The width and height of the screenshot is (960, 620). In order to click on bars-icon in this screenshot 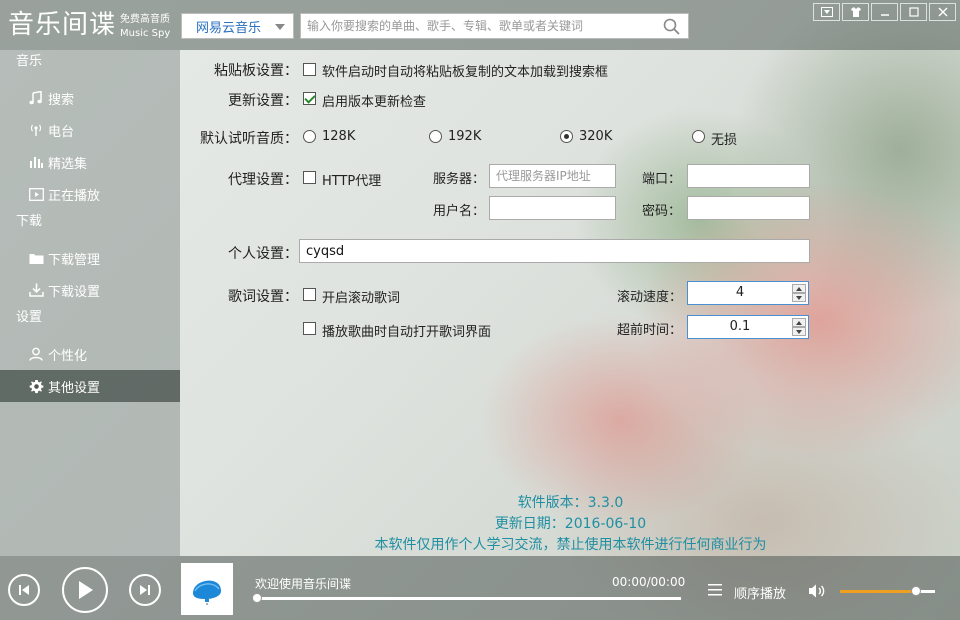, I will do `click(36, 162)`.